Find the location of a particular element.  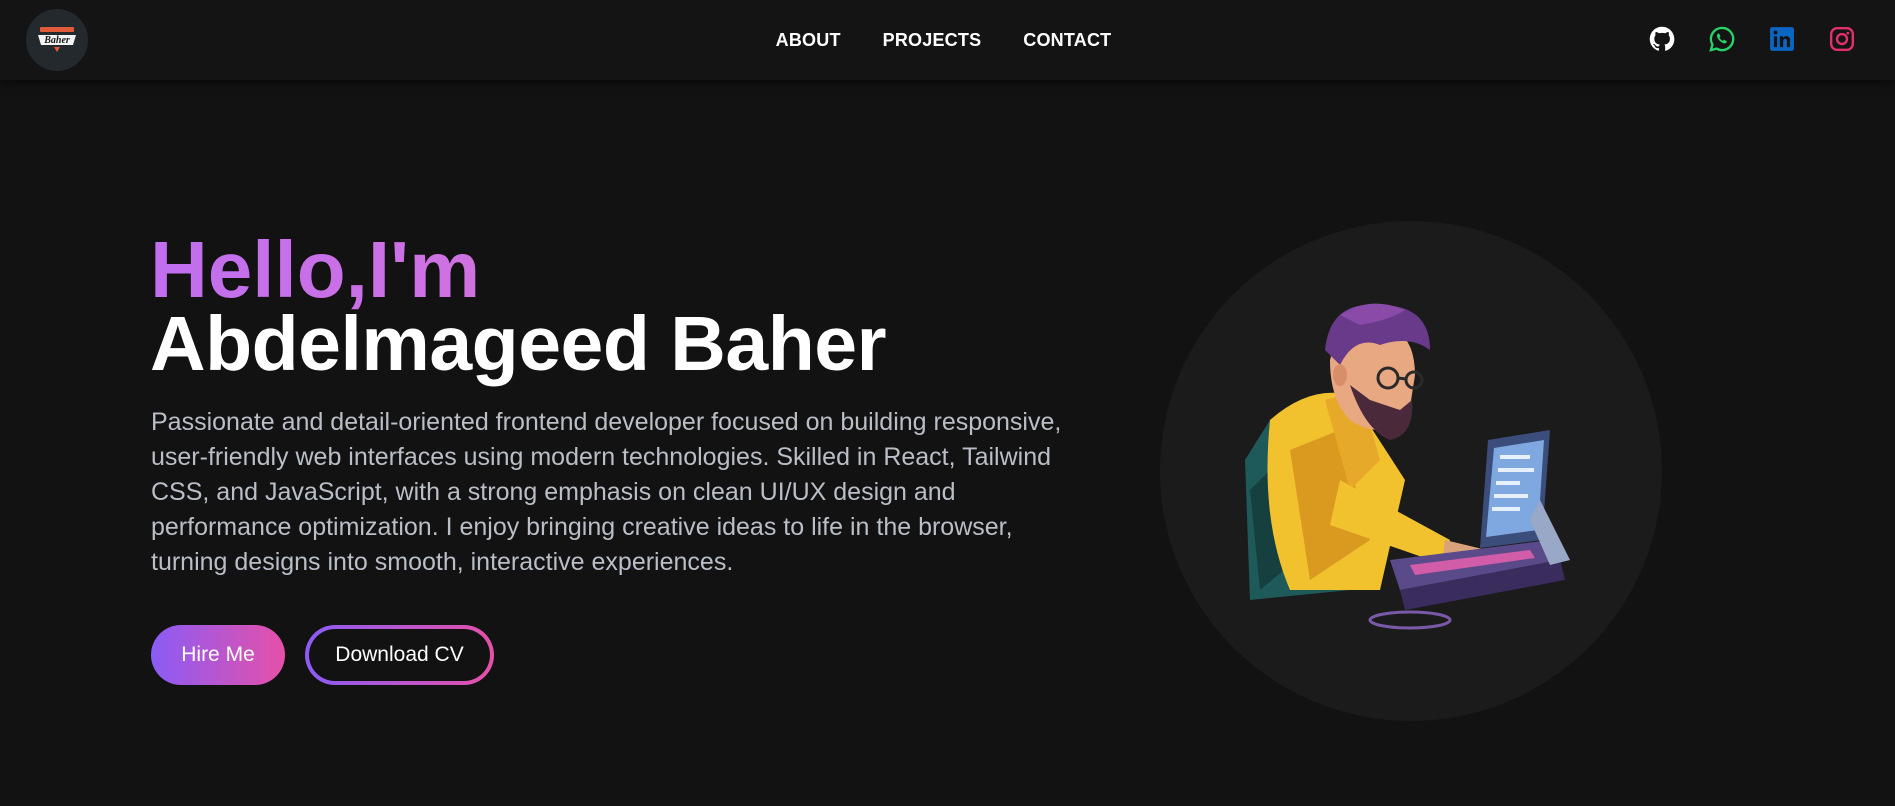

instagram-icon is located at coordinates (1842, 39).